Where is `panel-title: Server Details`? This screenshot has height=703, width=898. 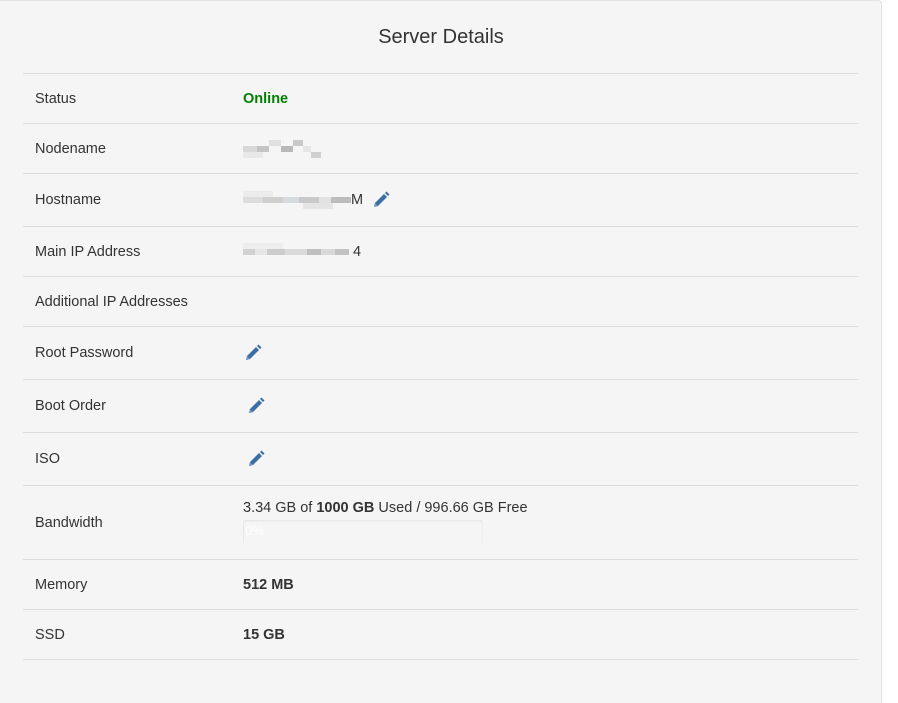
panel-title: Server Details is located at coordinates (441, 37).